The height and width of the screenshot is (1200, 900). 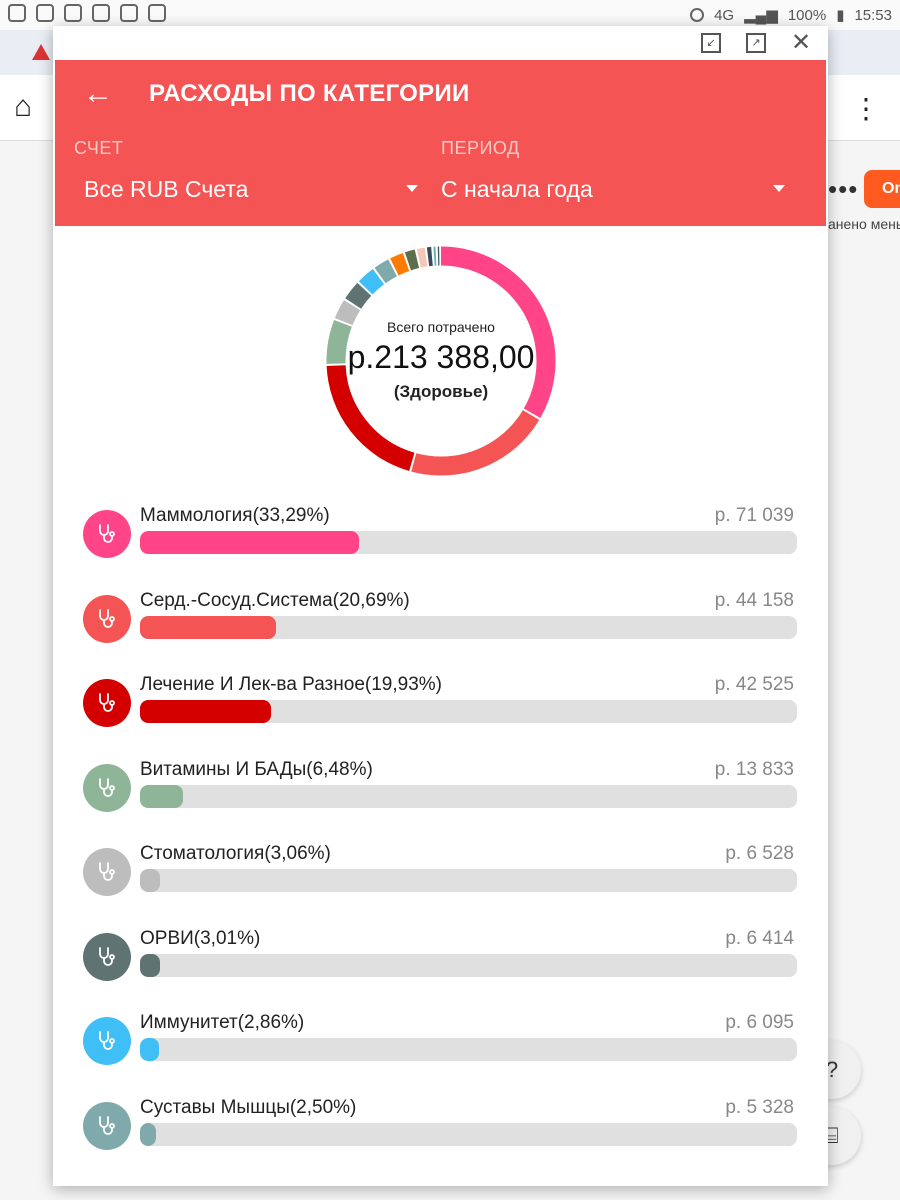 I want to click on category-name: ОРВИ(3,01%), so click(x=200, y=938).